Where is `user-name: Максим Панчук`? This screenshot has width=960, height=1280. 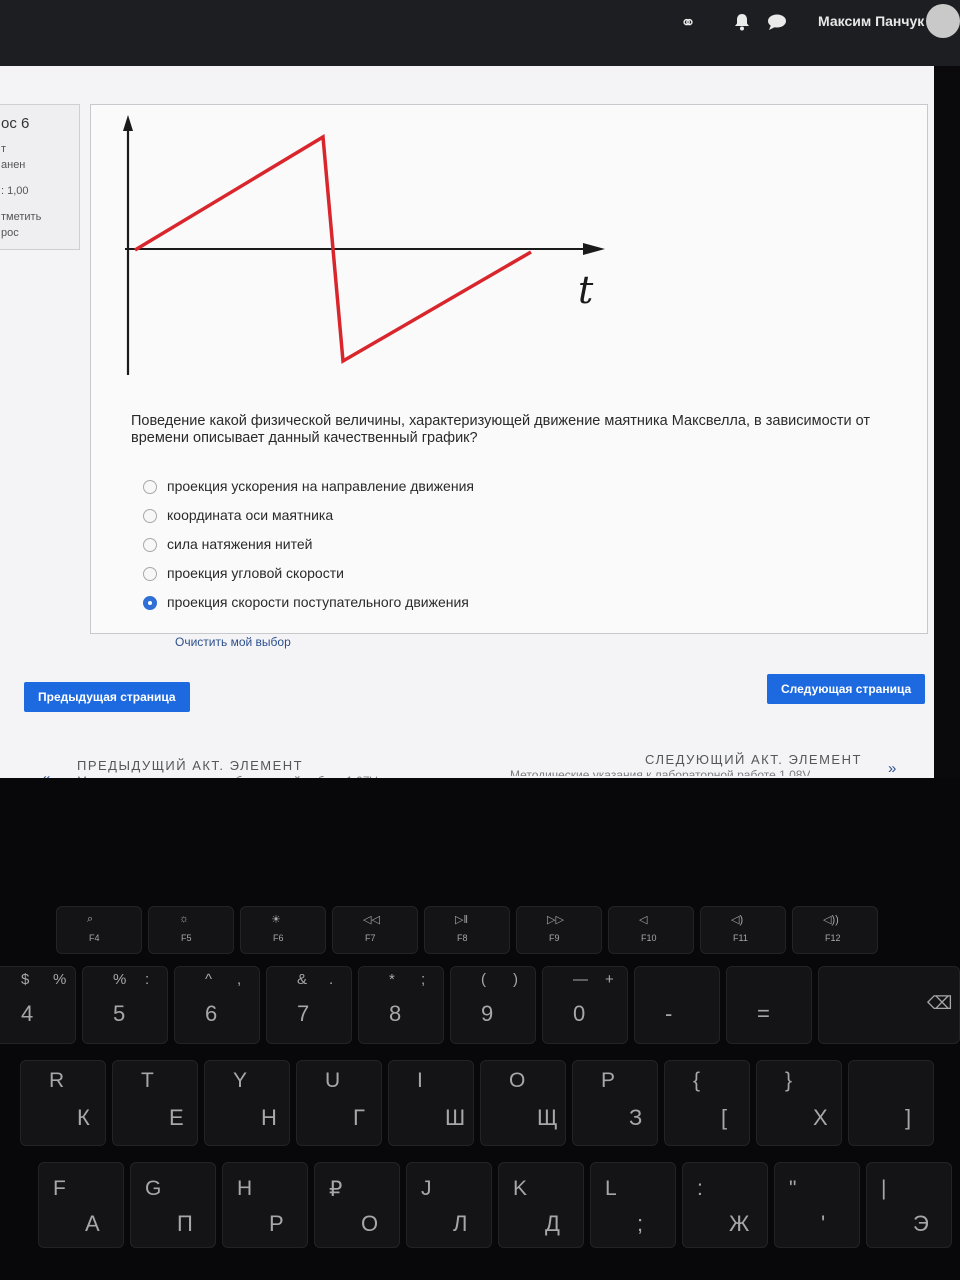 user-name: Максим Панчук is located at coordinates (871, 21).